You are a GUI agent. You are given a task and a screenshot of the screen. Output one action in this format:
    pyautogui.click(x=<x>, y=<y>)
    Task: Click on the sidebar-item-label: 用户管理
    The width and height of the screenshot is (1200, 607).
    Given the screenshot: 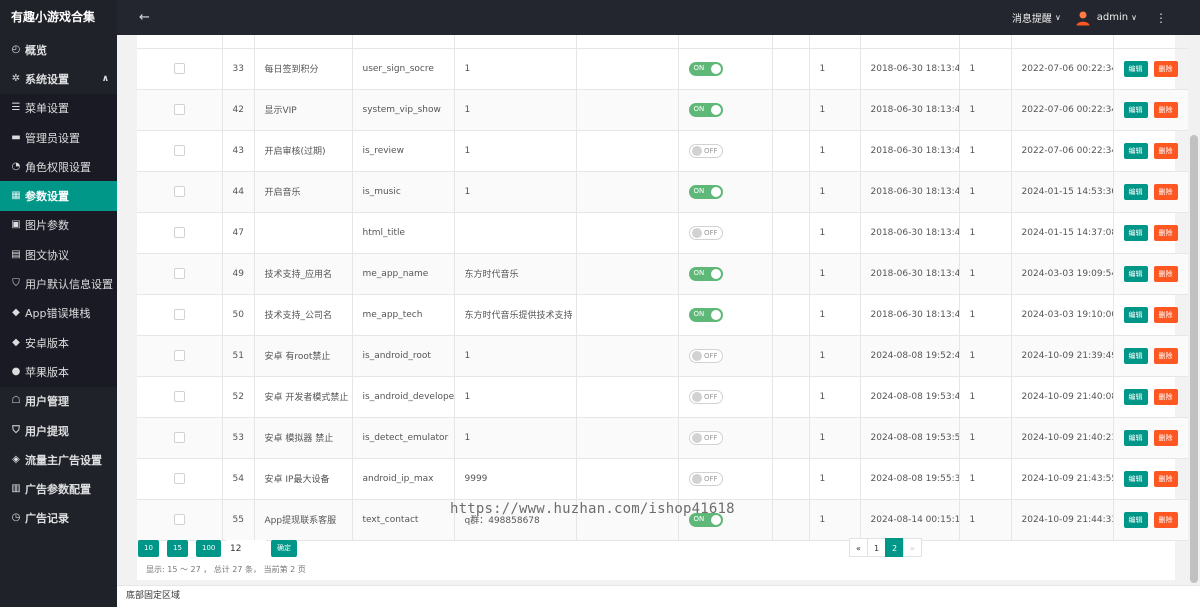 What is the action you would take?
    pyautogui.click(x=47, y=402)
    